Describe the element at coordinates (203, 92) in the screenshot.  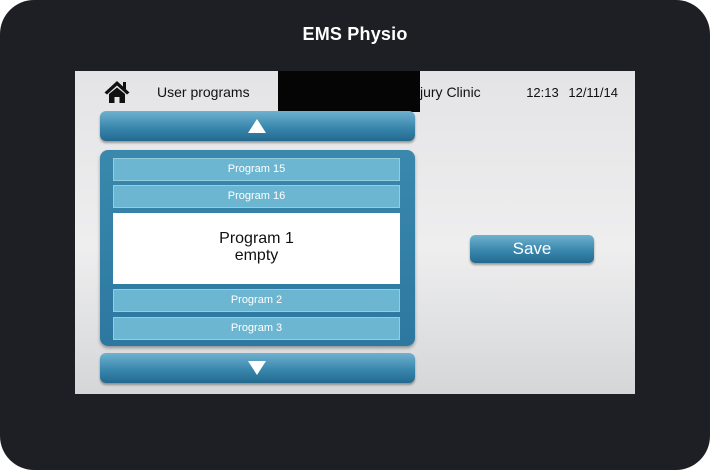
I see `screen-title: User programs` at that location.